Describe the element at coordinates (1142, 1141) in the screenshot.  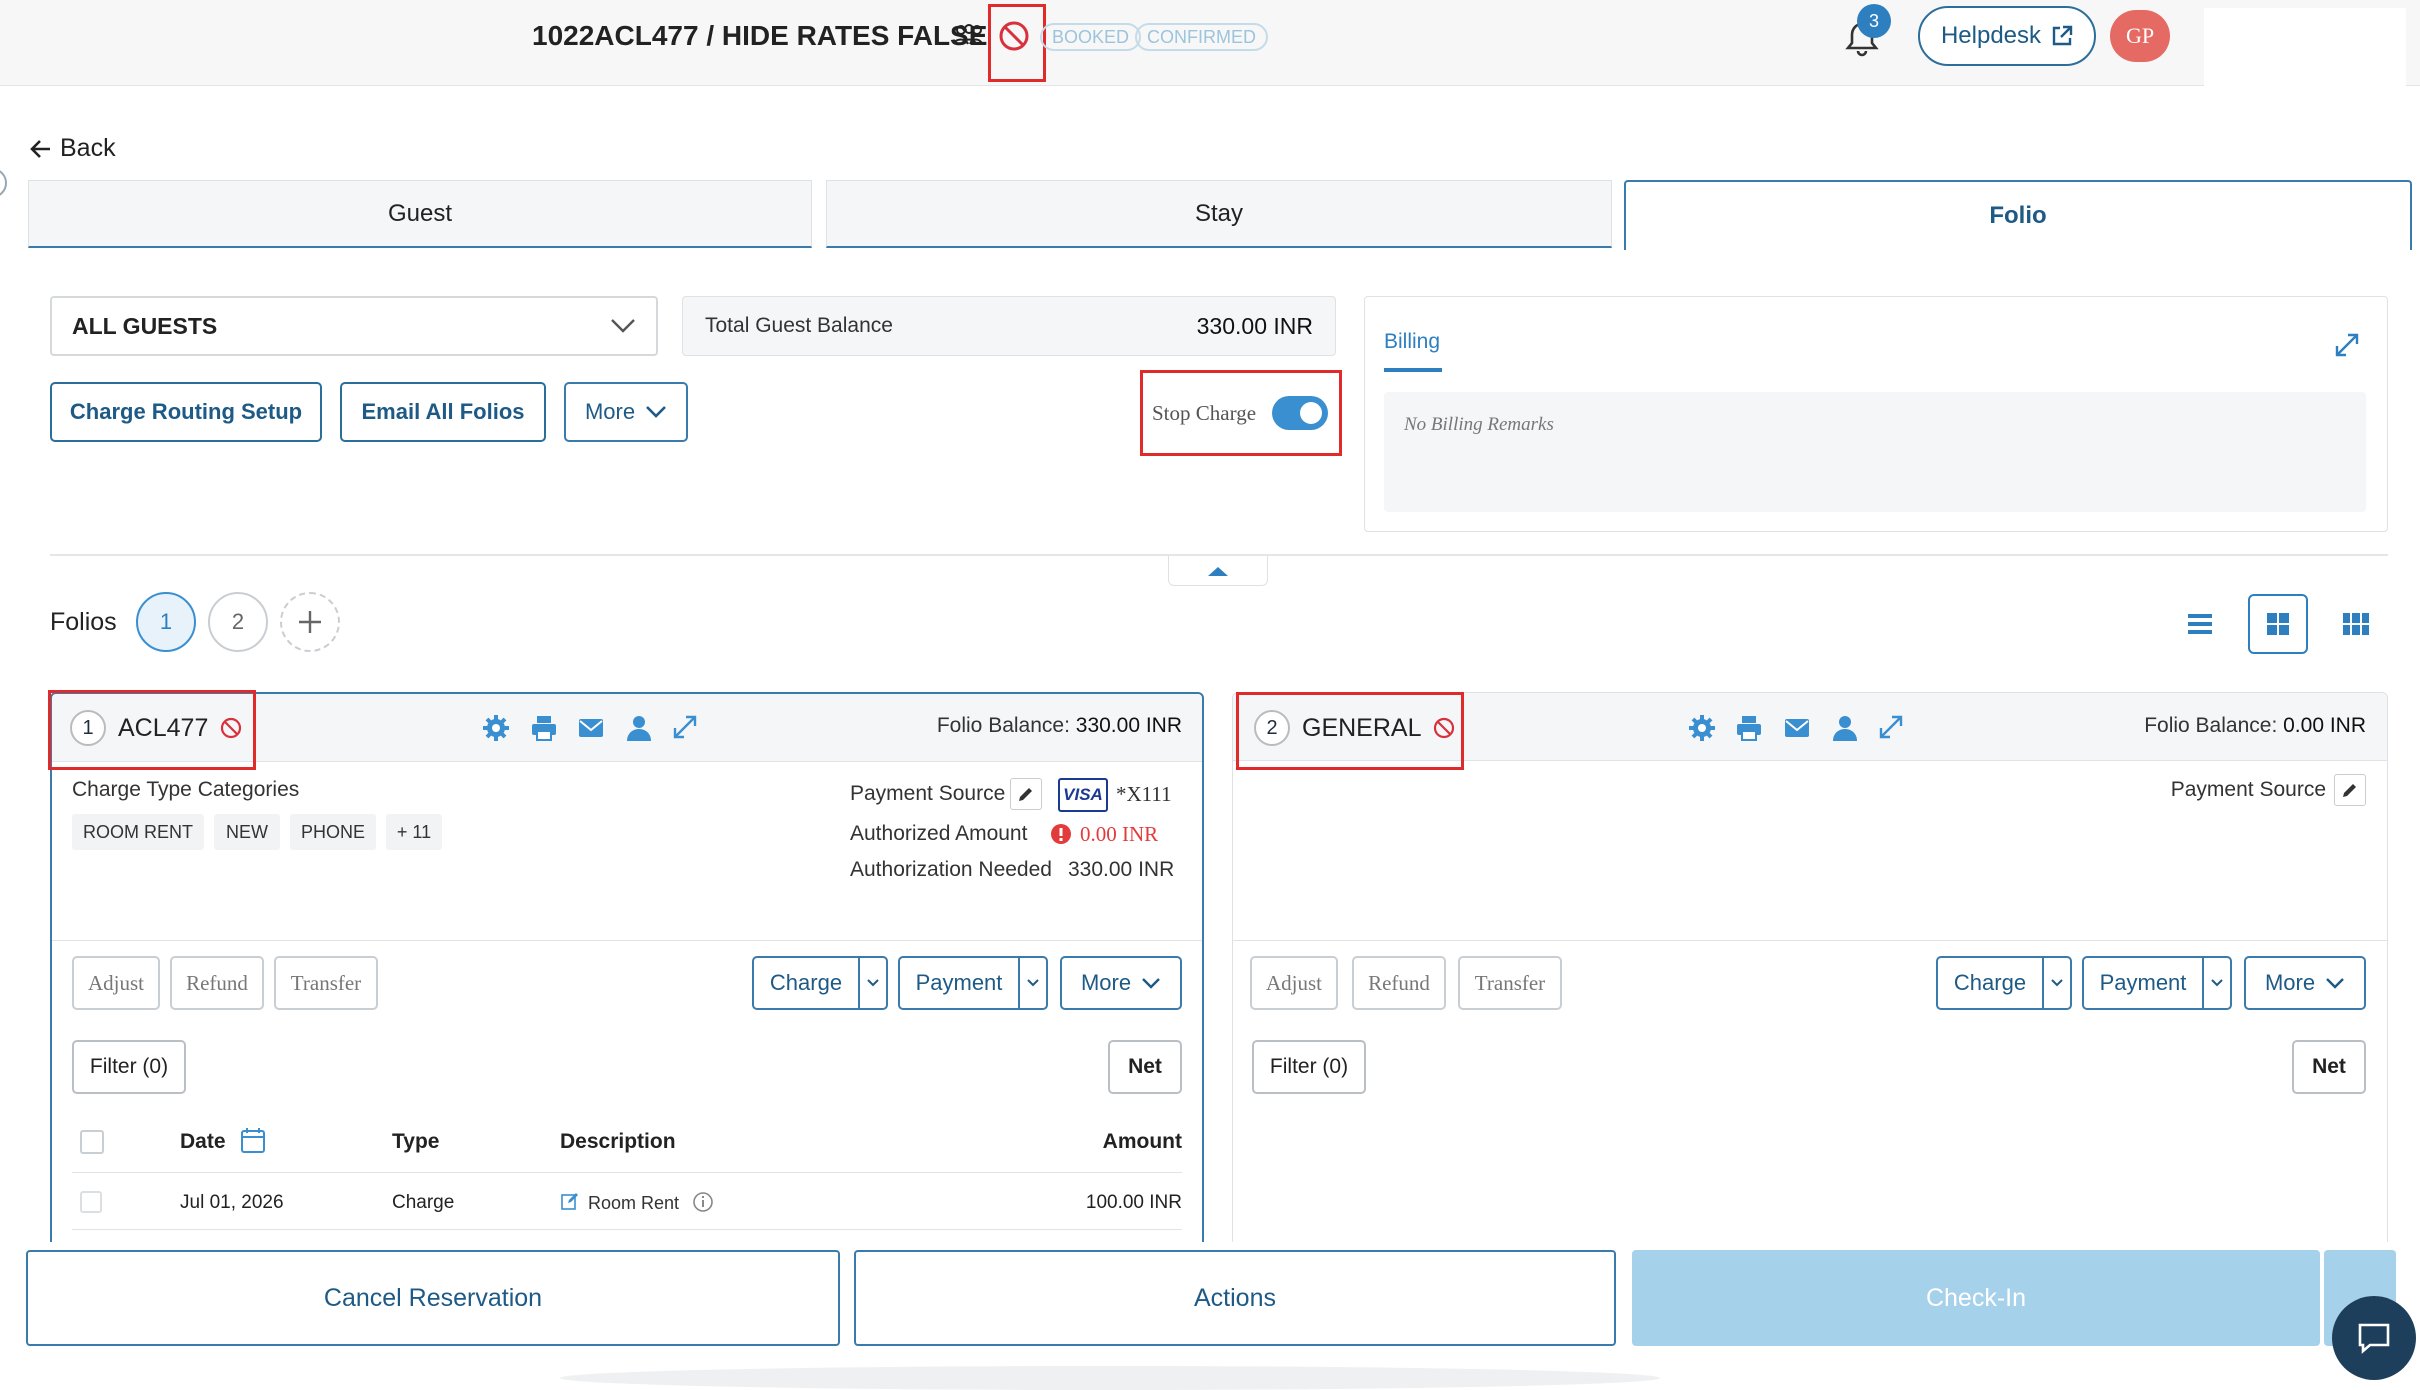
I see `col-amount-header: Amount` at that location.